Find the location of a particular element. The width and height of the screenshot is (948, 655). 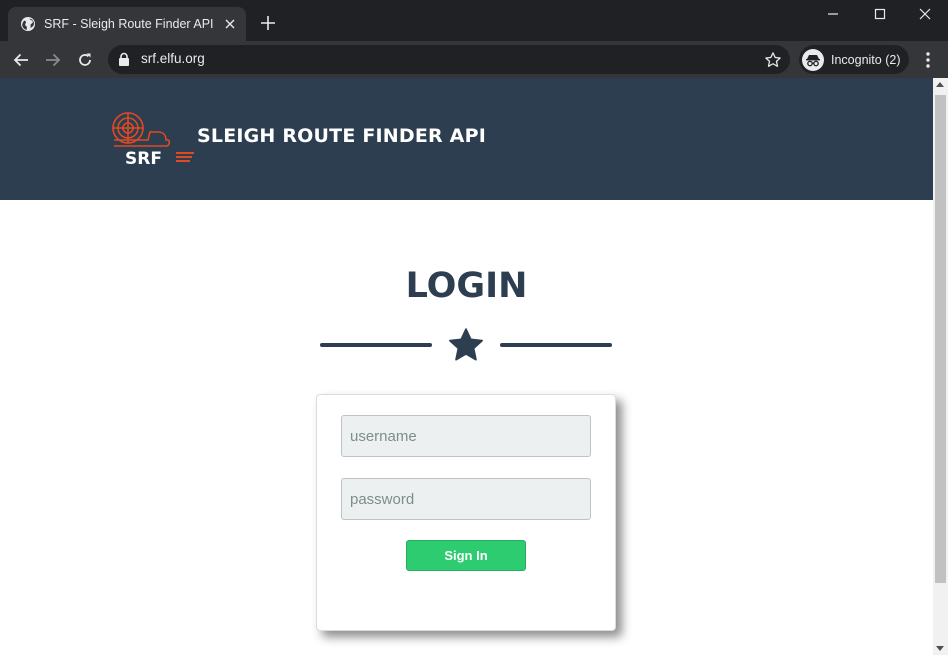

incognito-icon is located at coordinates (813, 59).